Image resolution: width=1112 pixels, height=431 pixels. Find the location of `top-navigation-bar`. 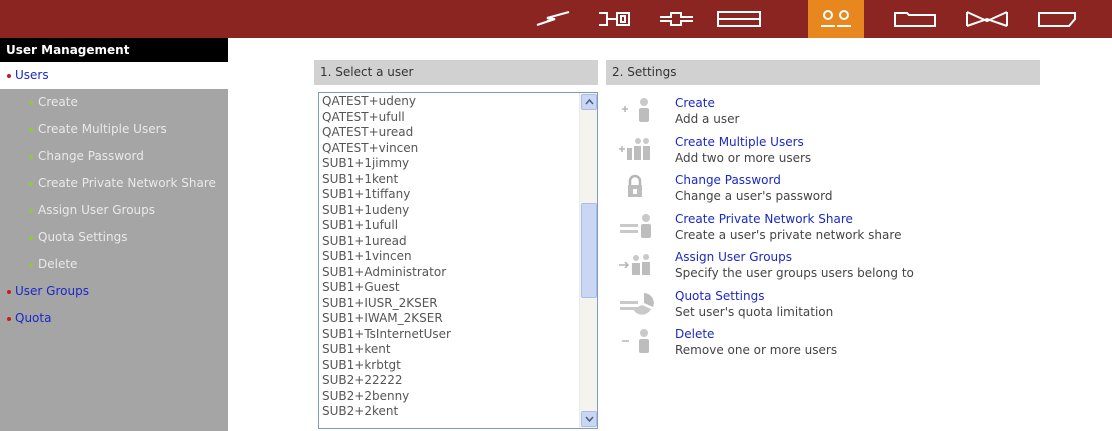

top-navigation-bar is located at coordinates (556, 19).